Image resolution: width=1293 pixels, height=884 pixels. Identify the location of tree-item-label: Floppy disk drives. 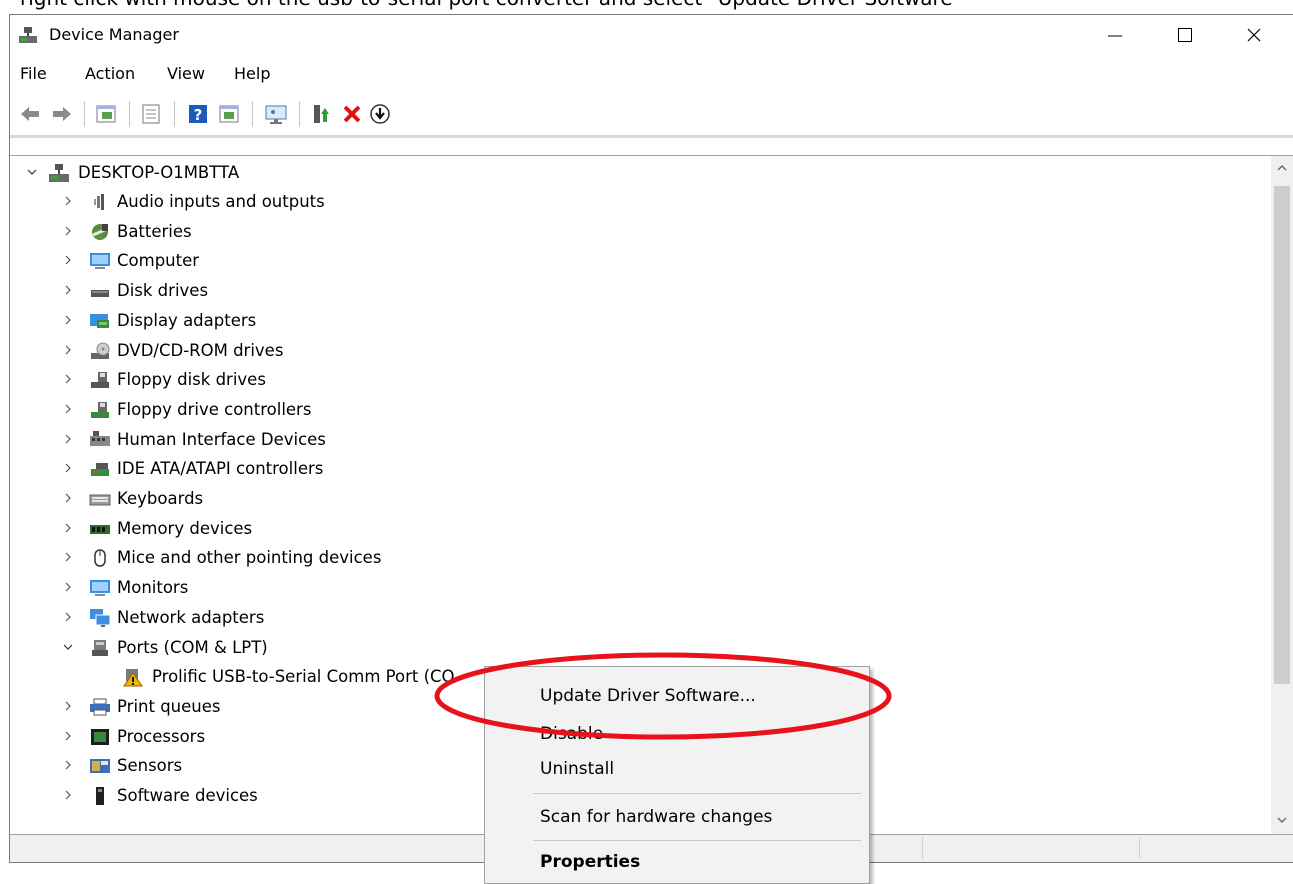
(191, 380).